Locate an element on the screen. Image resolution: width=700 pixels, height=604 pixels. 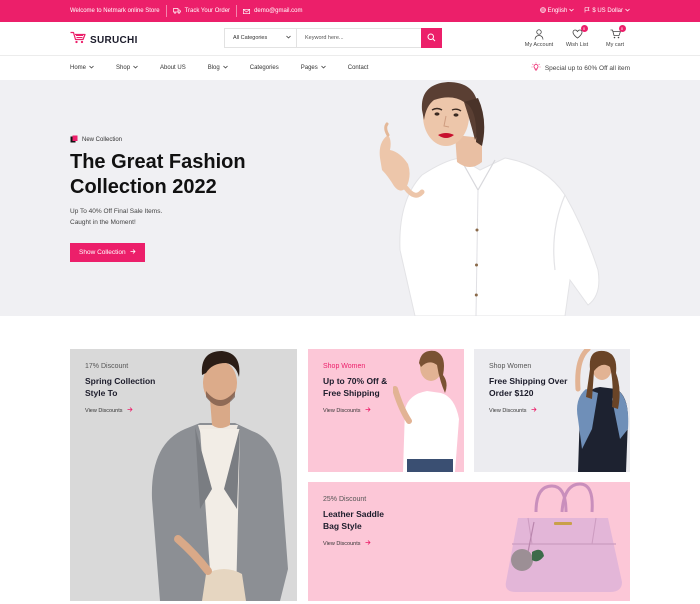
category-select: All Categories is located at coordinates (261, 38).